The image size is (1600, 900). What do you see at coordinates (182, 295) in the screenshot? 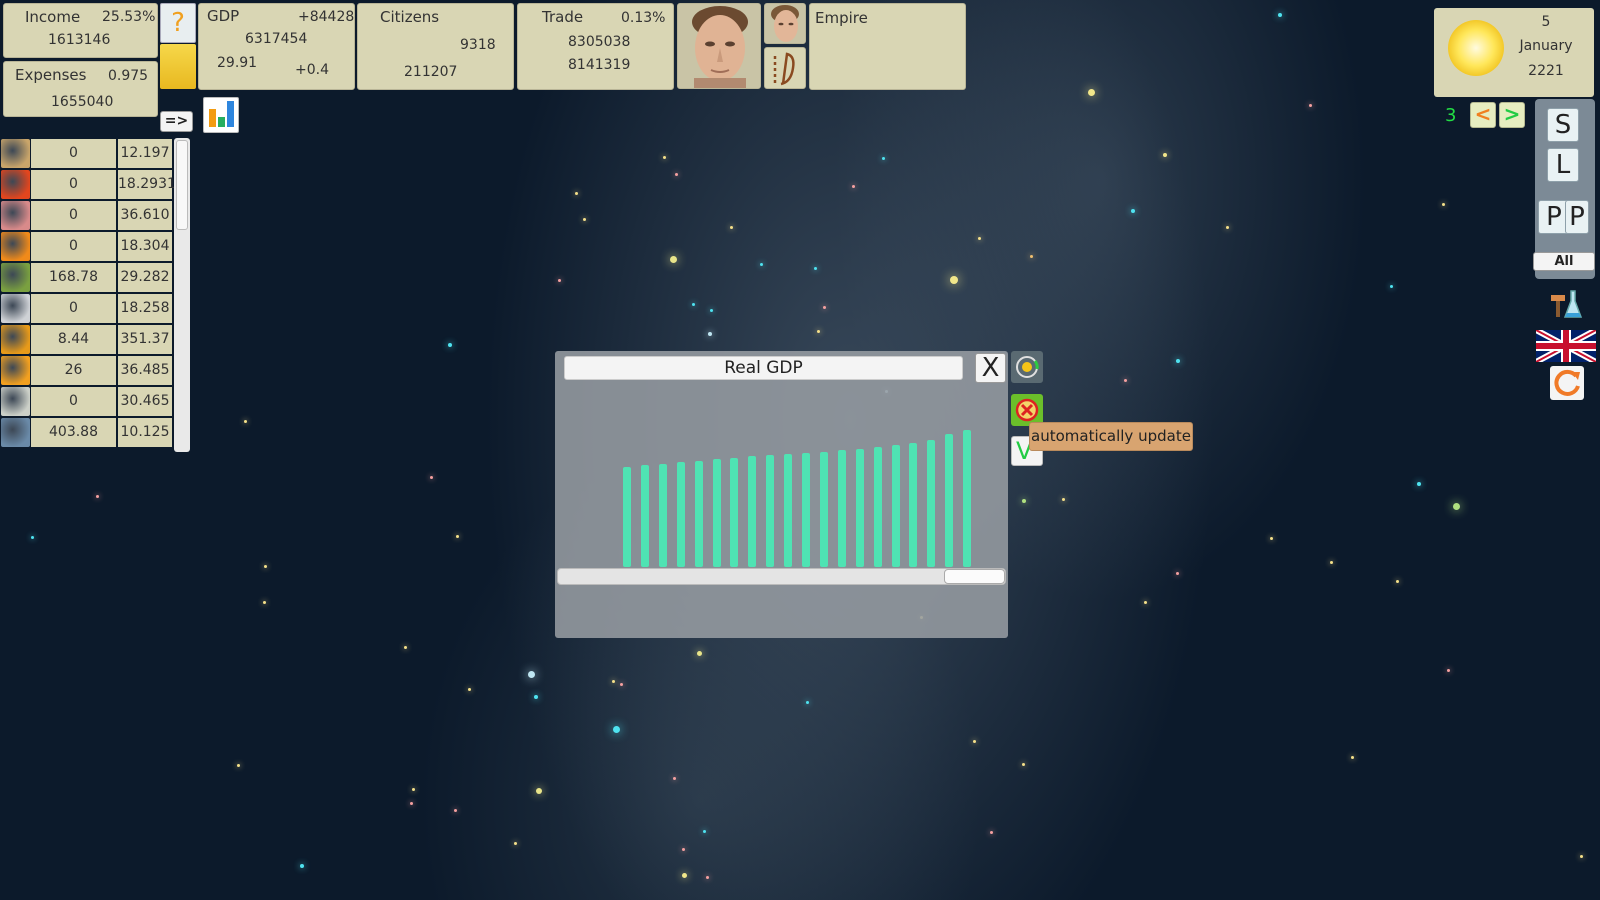
I see `resource-list-scrollbar` at bounding box center [182, 295].